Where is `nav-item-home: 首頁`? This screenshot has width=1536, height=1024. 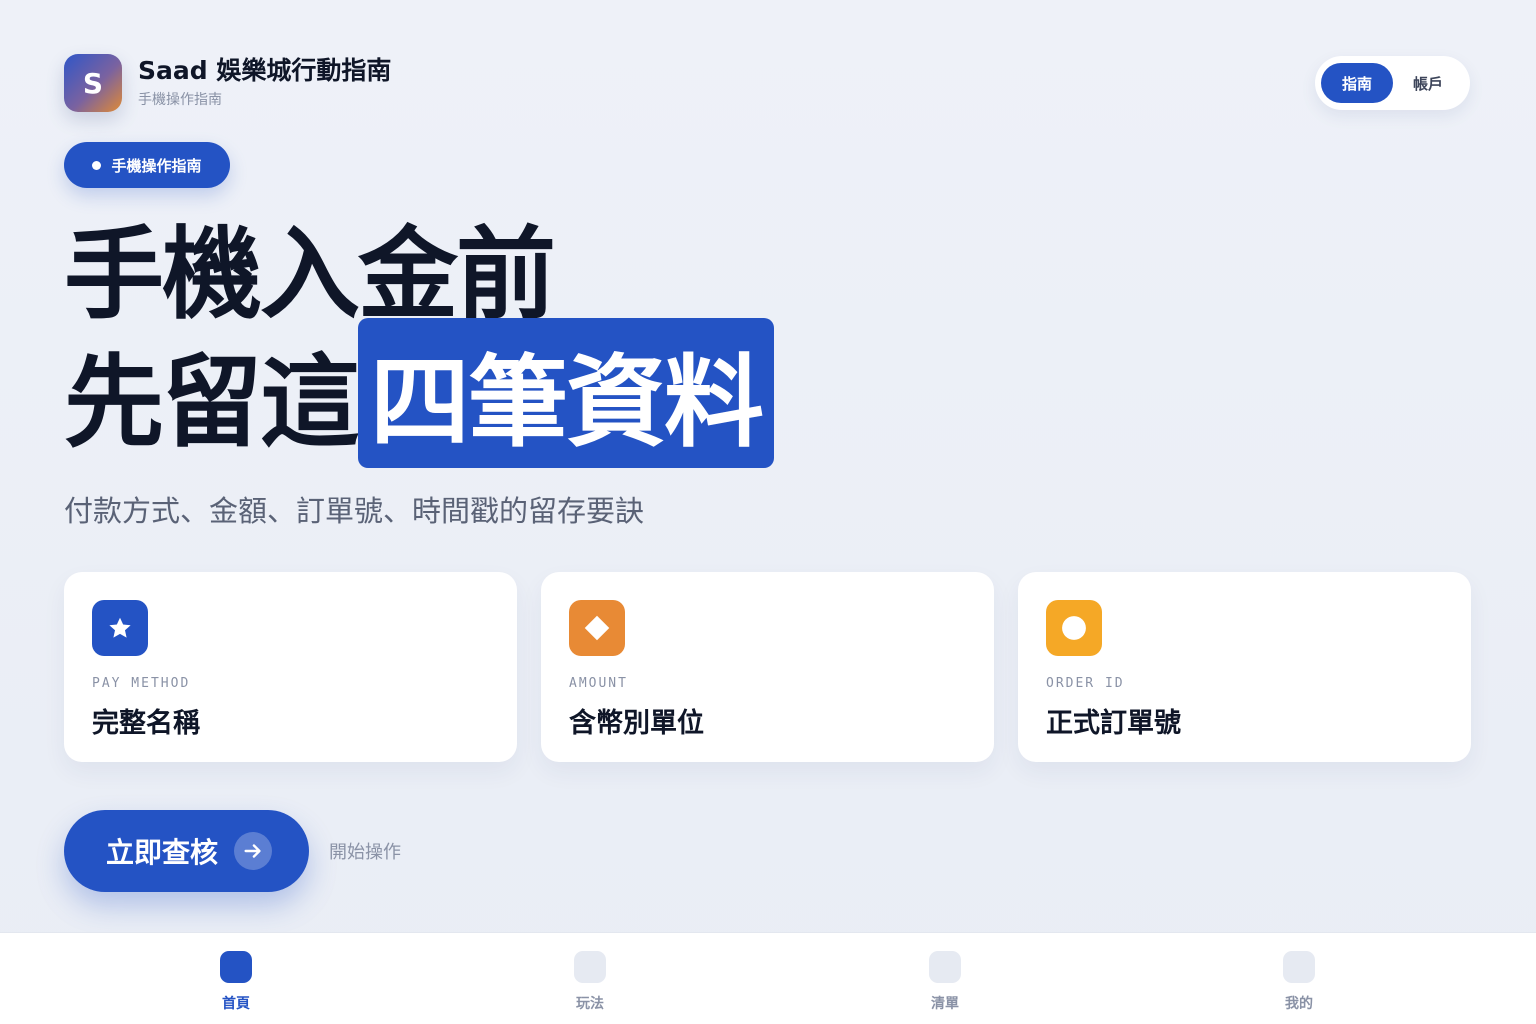 nav-item-home: 首頁 is located at coordinates (236, 982).